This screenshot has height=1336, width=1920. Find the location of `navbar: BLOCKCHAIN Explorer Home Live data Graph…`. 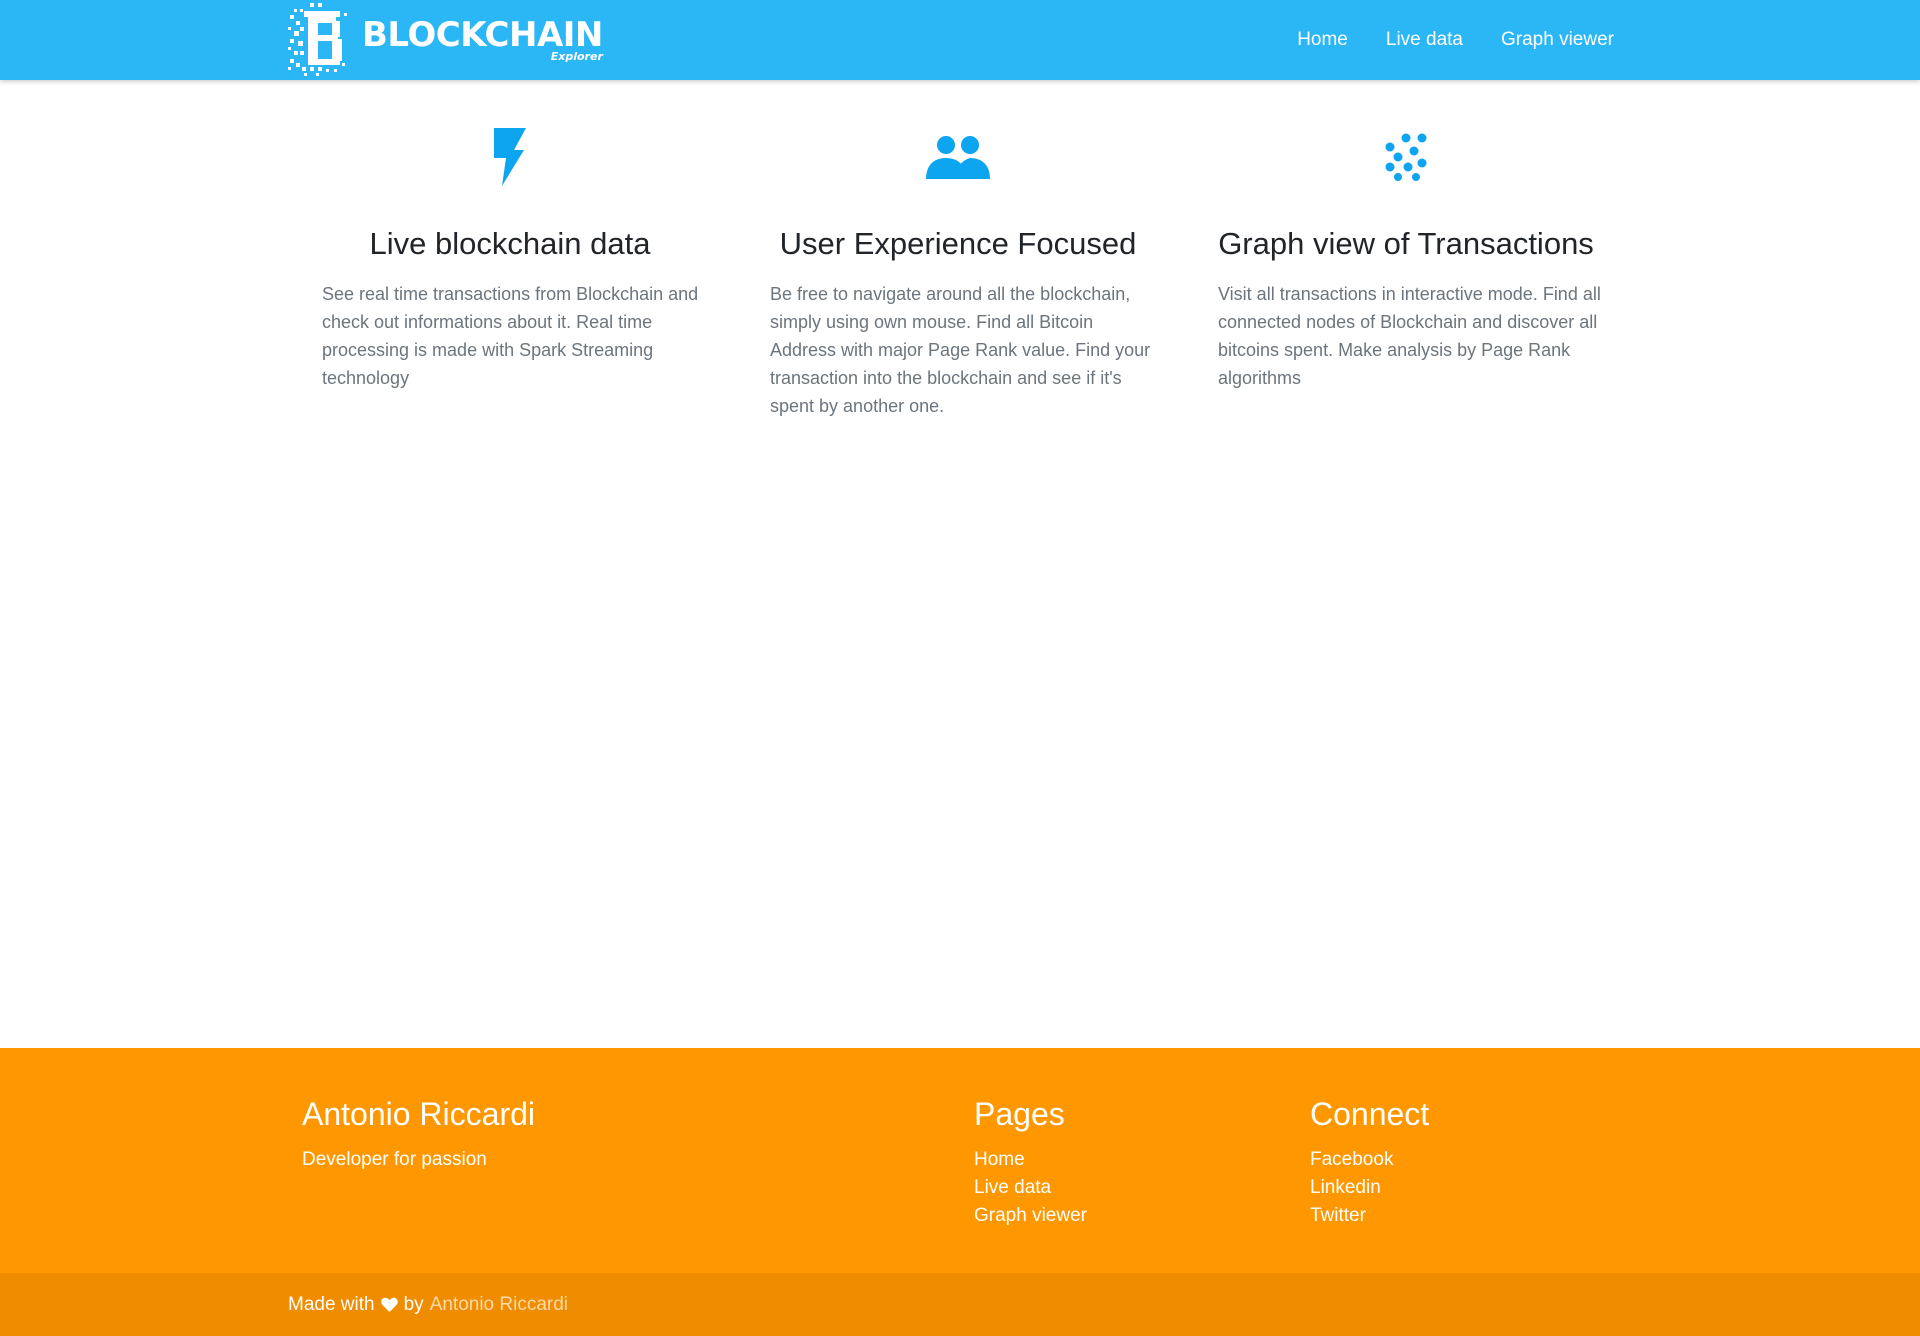

navbar: BLOCKCHAIN Explorer Home Live data Graph… is located at coordinates (960, 40).